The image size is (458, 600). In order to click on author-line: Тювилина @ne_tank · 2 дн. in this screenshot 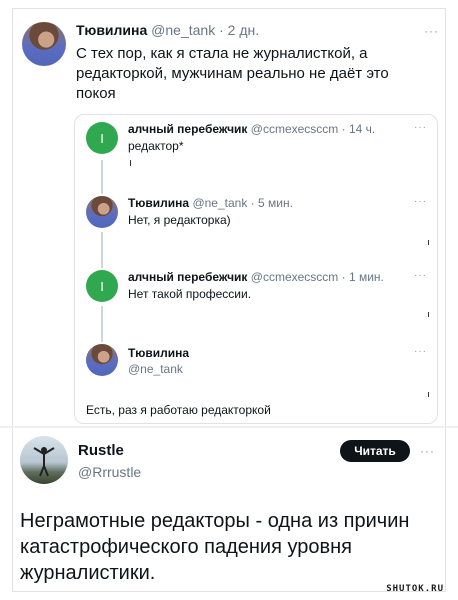, I will do `click(167, 30)`.